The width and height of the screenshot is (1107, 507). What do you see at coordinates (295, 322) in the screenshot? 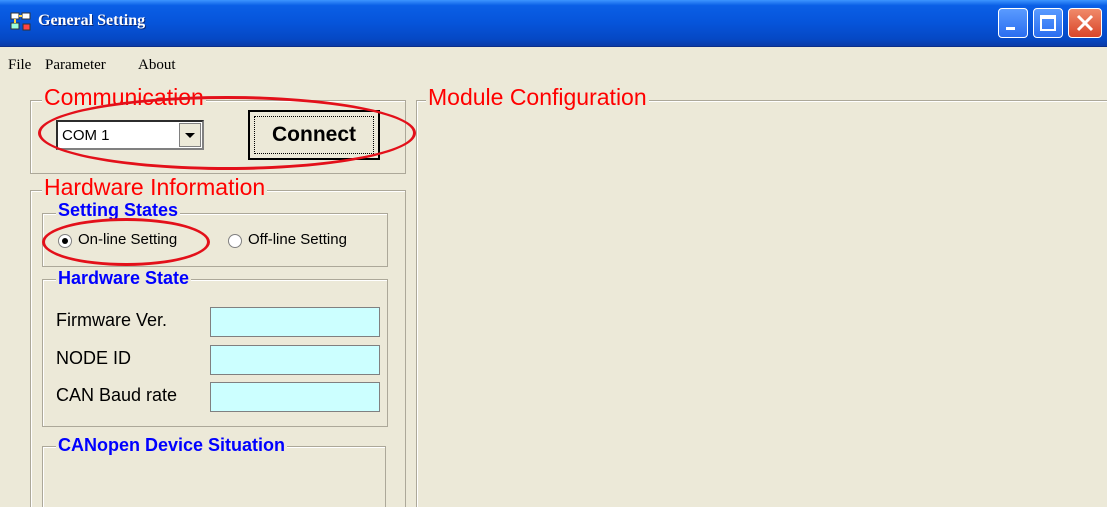
I see `firmware-version-field` at bounding box center [295, 322].